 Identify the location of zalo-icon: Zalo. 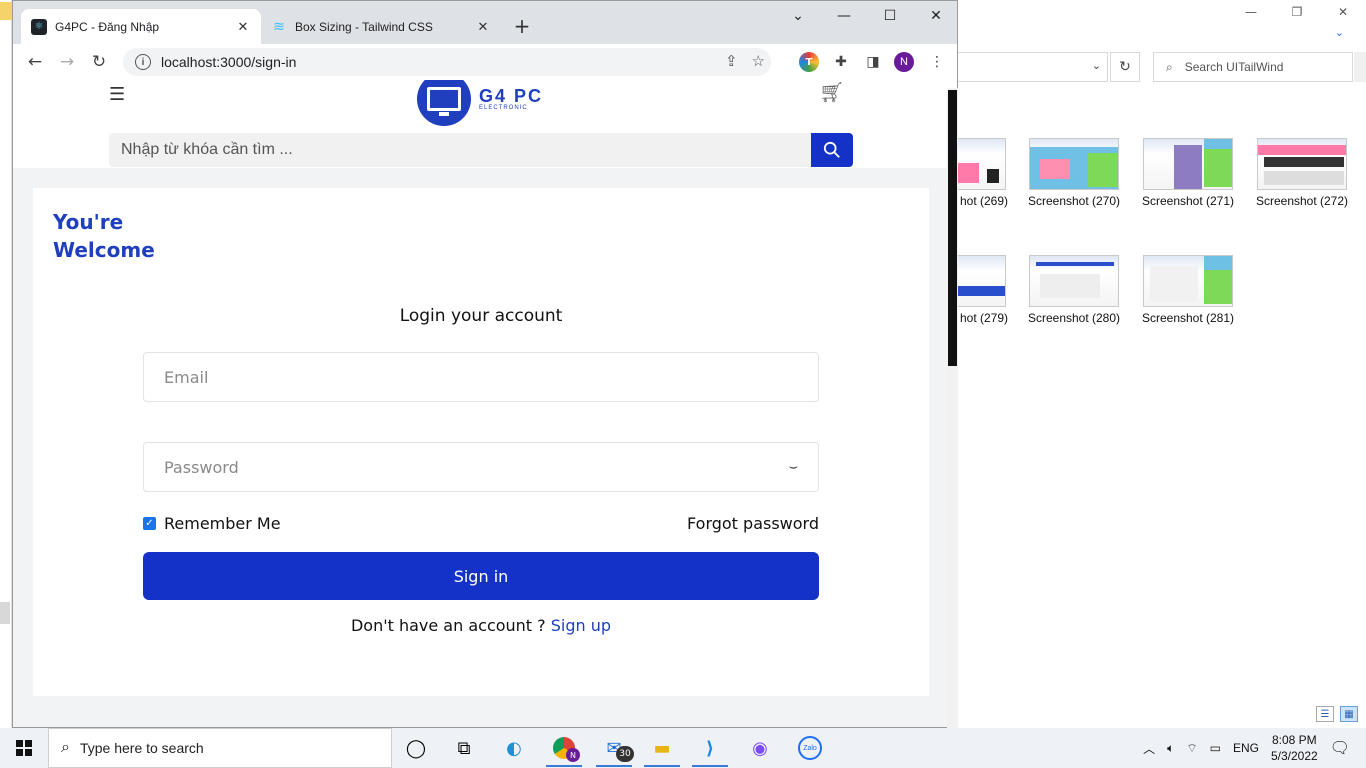
(810, 748).